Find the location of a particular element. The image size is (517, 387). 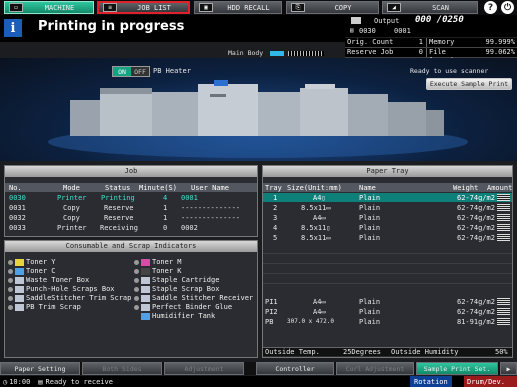

orig-count-value: 1 is located at coordinates (414, 42).